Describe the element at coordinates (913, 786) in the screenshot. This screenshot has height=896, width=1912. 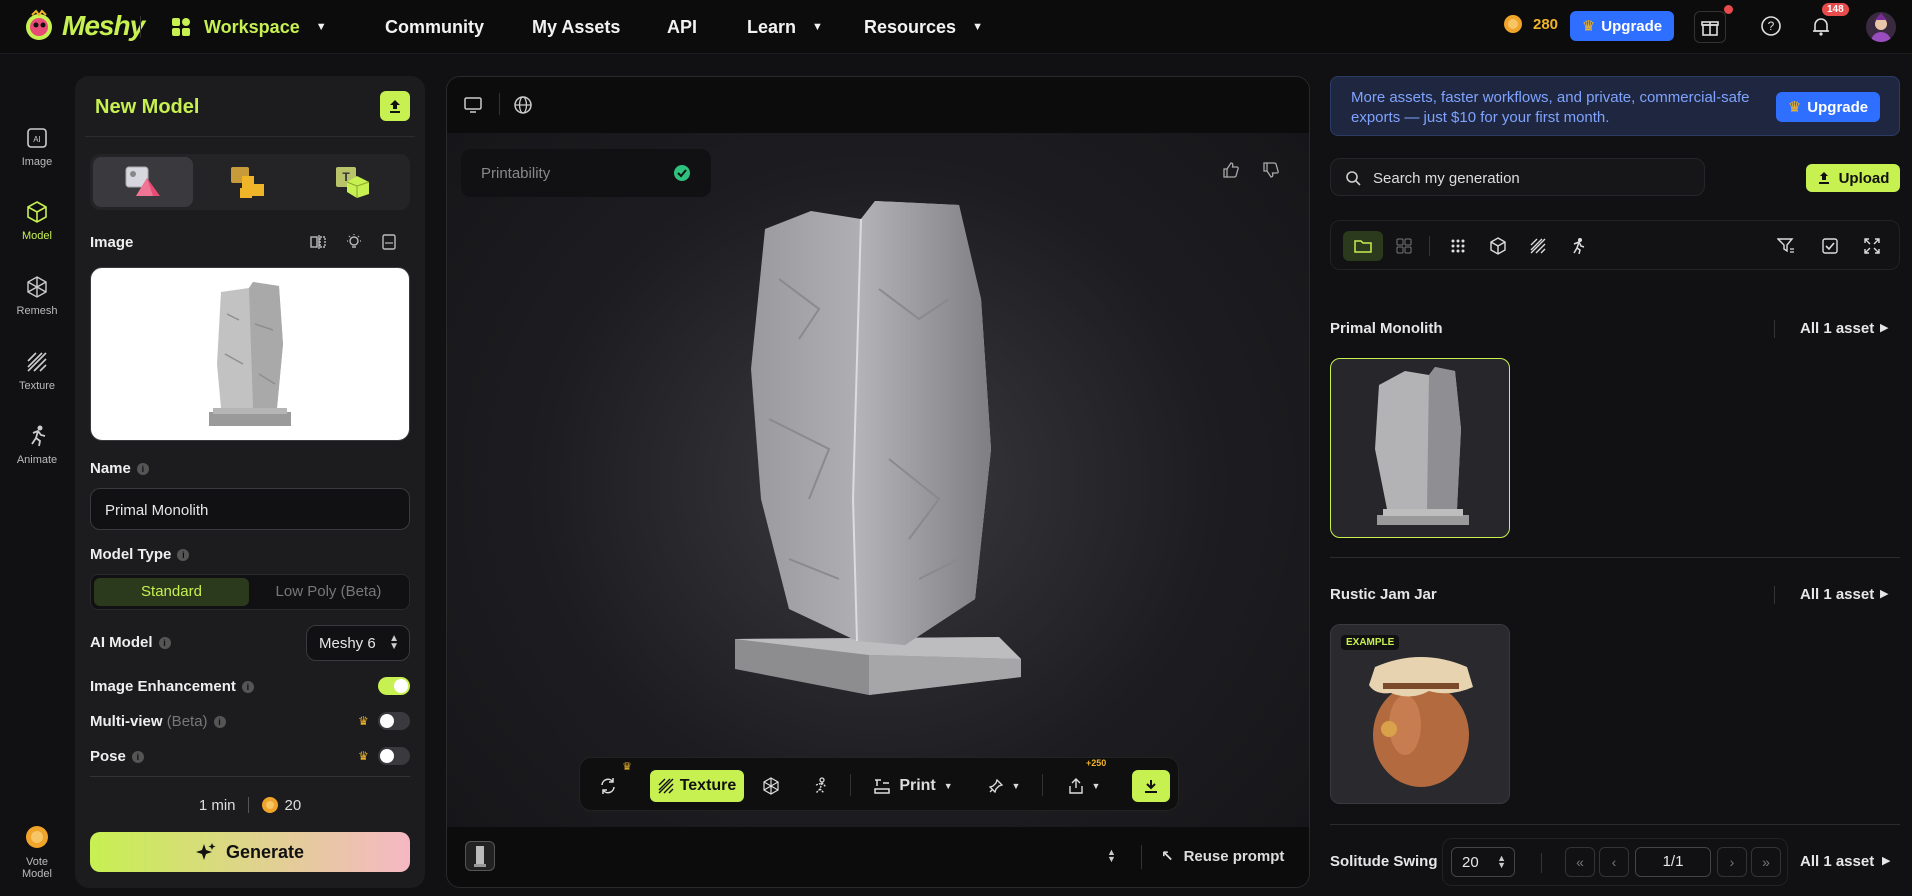
I see `print-button: Print ▼` at that location.